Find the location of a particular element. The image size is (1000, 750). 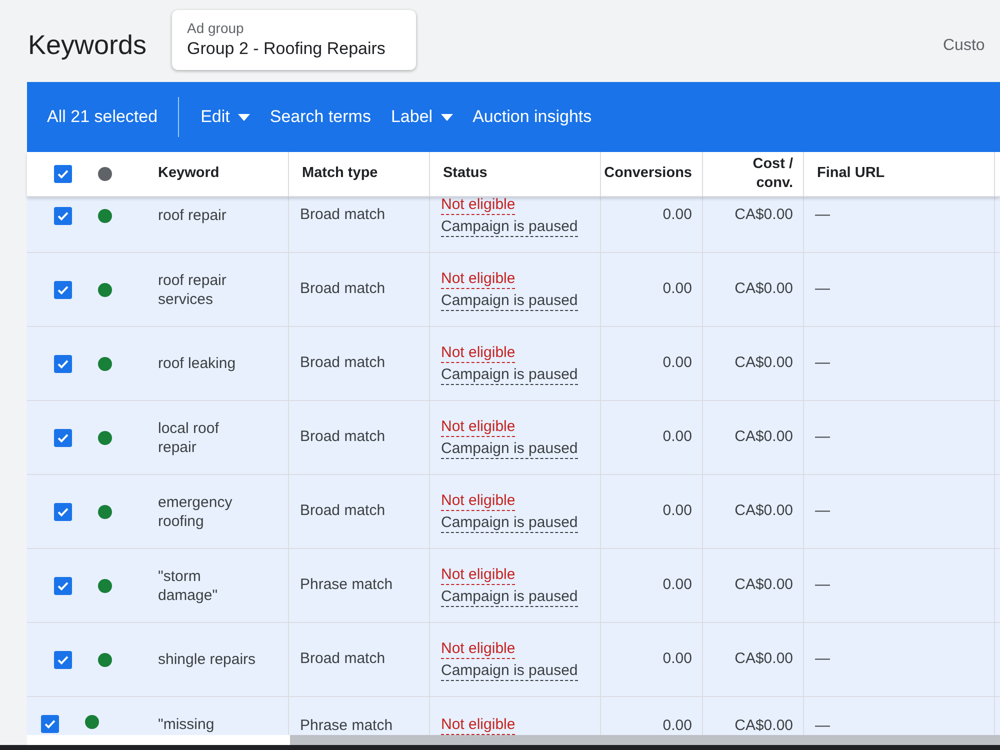

table-row: emergency roofing Broad match Not eligible Campaign is paused 0.00 CA$0.00 — is located at coordinates (513, 512).